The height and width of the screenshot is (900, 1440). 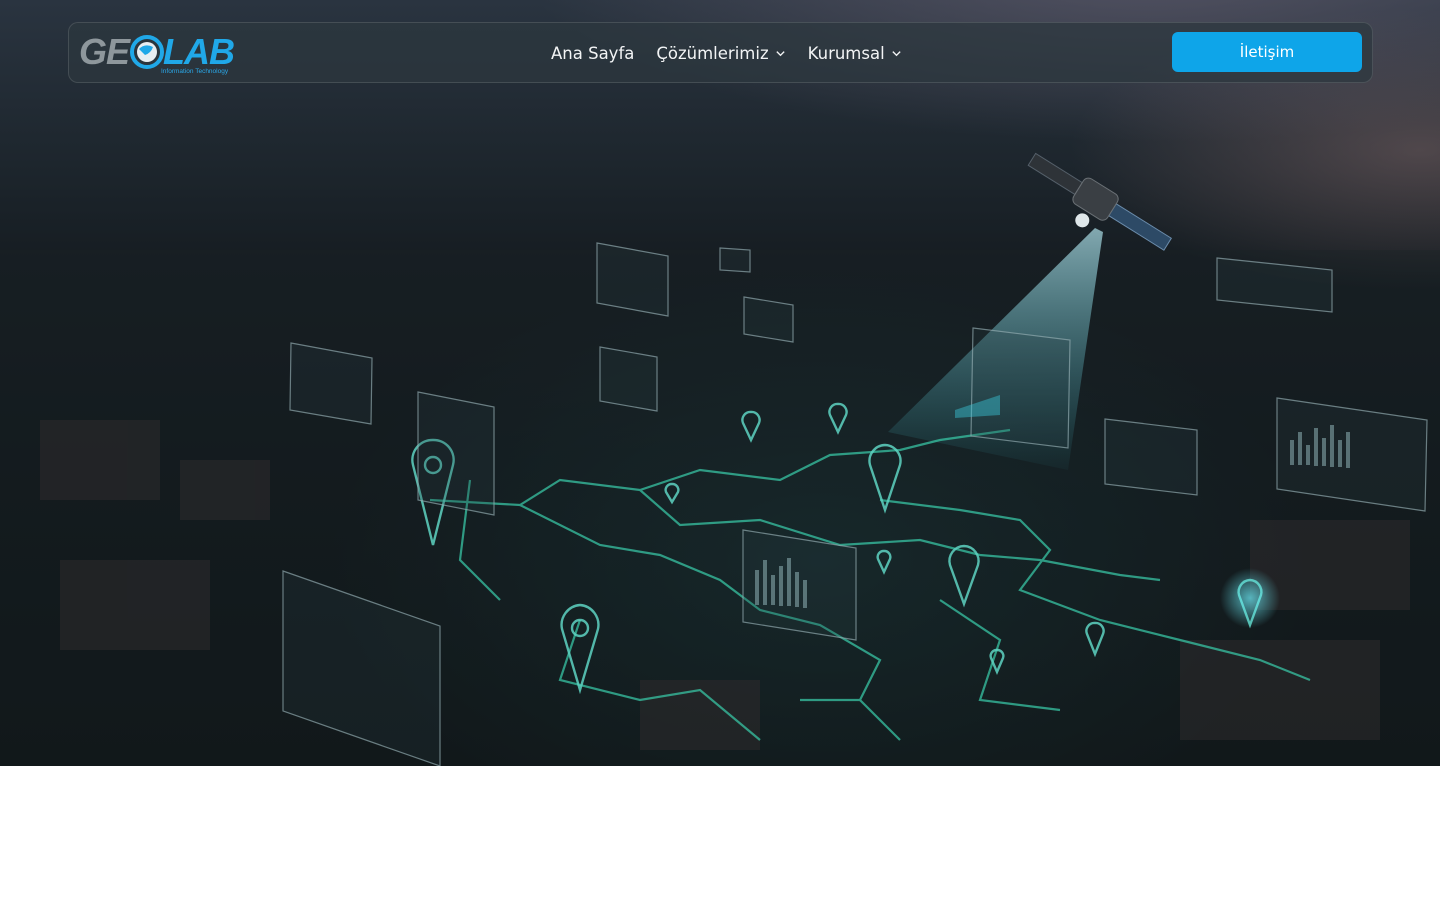 I want to click on logo-tagline: Information Technology, so click(x=195, y=71).